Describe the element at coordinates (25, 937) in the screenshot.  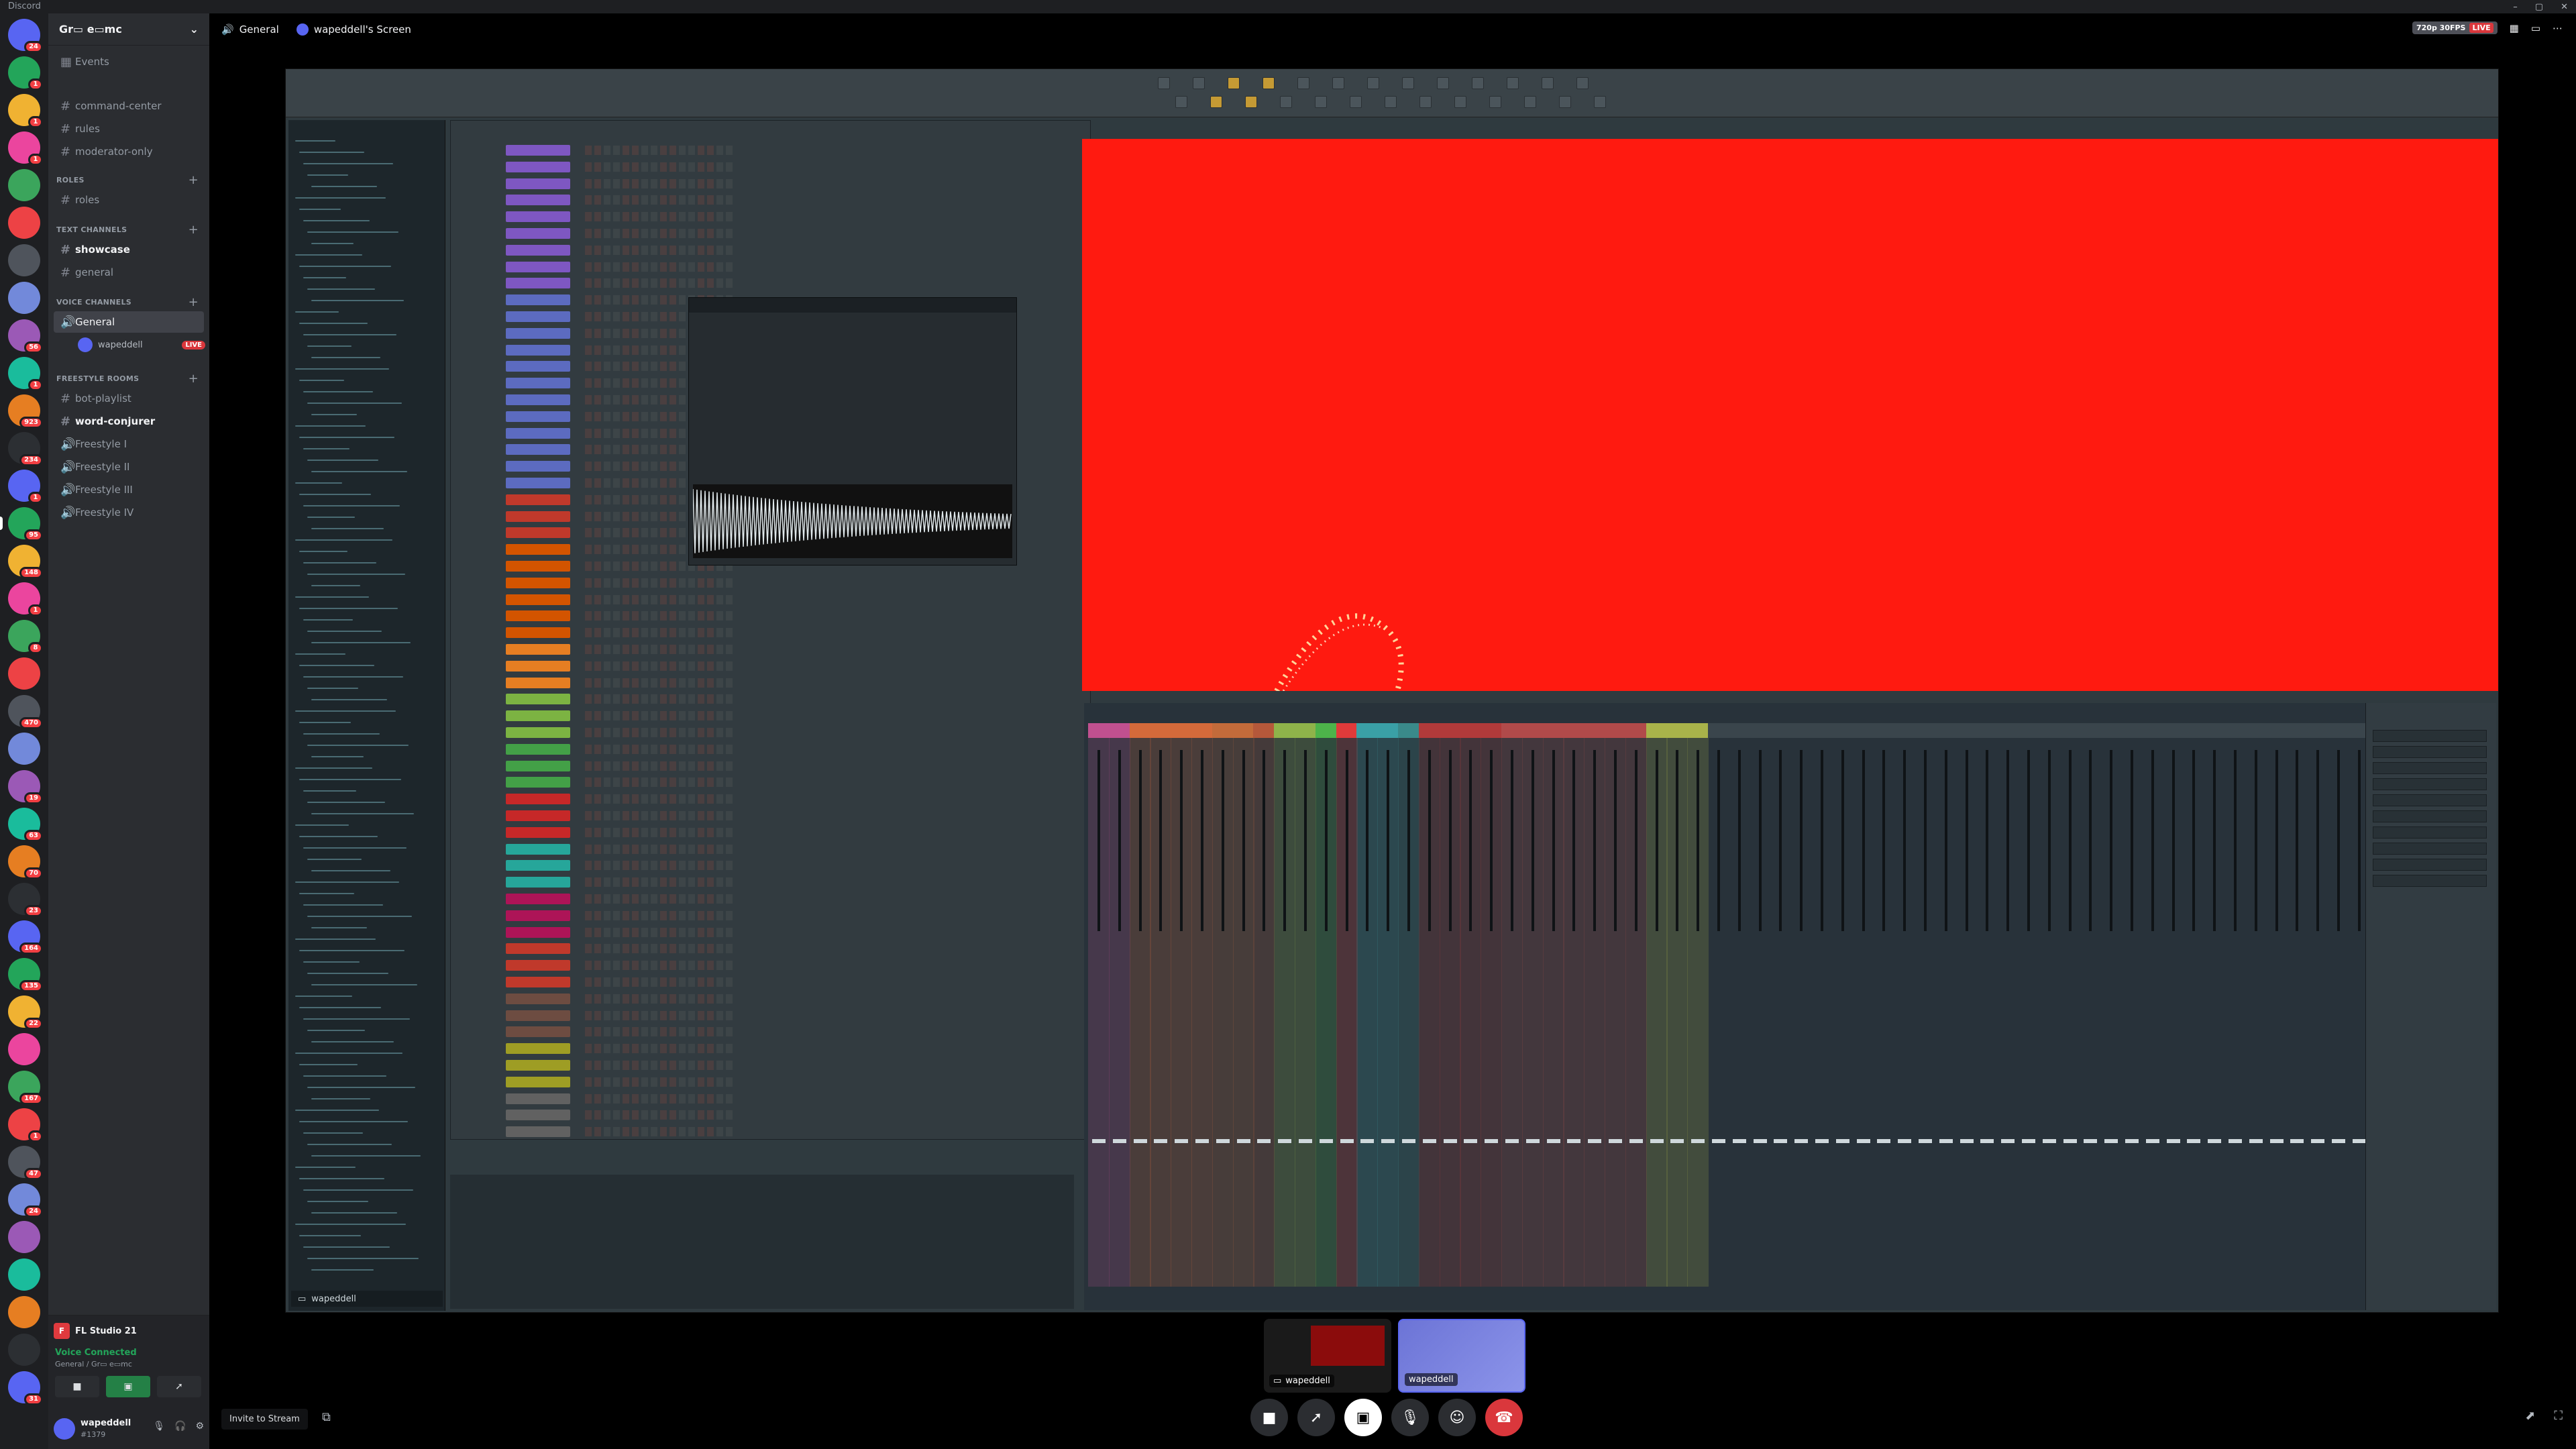
I see `server-icon: 164` at that location.